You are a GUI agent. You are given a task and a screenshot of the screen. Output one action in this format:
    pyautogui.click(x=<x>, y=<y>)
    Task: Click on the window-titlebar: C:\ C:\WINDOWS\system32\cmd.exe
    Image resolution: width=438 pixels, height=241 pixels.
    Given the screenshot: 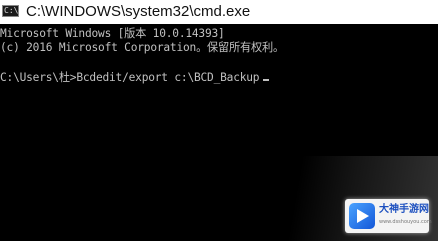 What is the action you would take?
    pyautogui.click(x=219, y=12)
    